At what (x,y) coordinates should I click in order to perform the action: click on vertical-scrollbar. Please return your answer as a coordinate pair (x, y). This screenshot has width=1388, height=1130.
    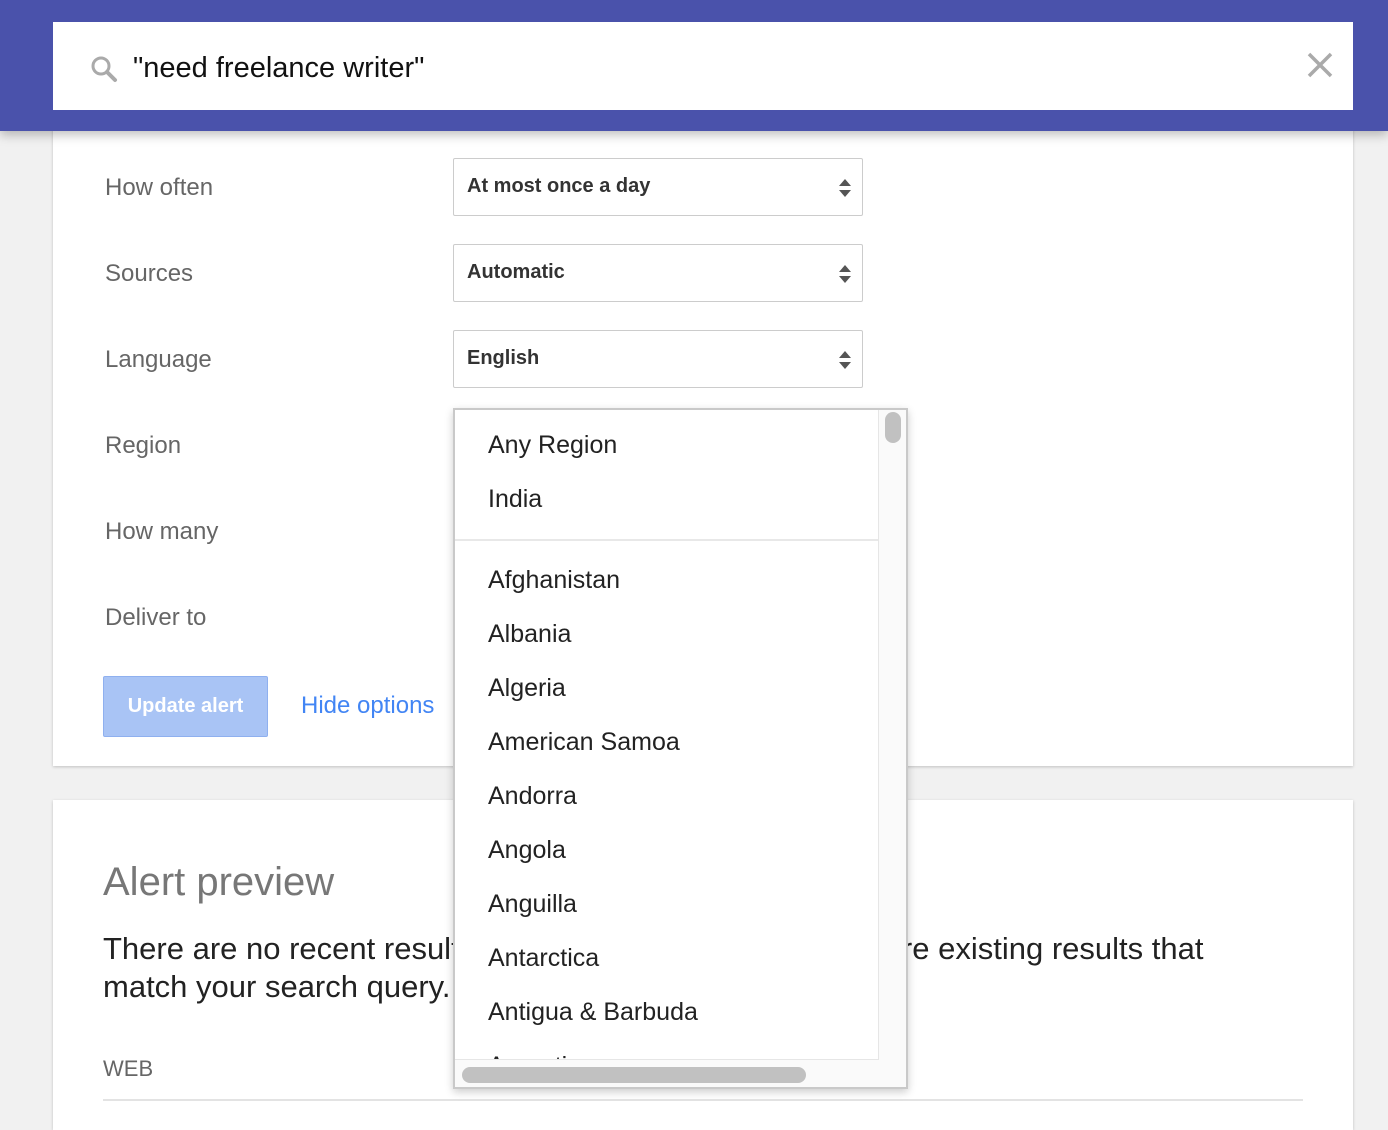
    Looking at the image, I should click on (892, 735).